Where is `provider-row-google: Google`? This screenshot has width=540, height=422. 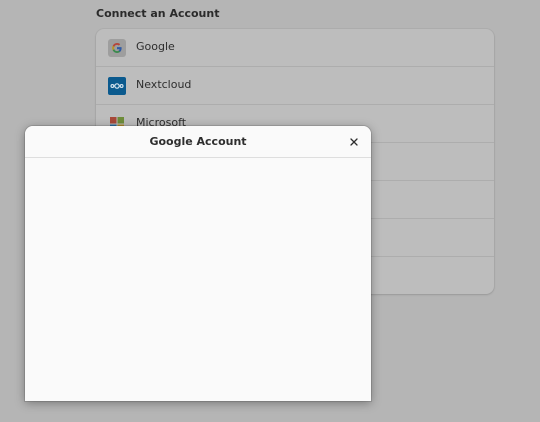
provider-row-google: Google is located at coordinates (295, 48).